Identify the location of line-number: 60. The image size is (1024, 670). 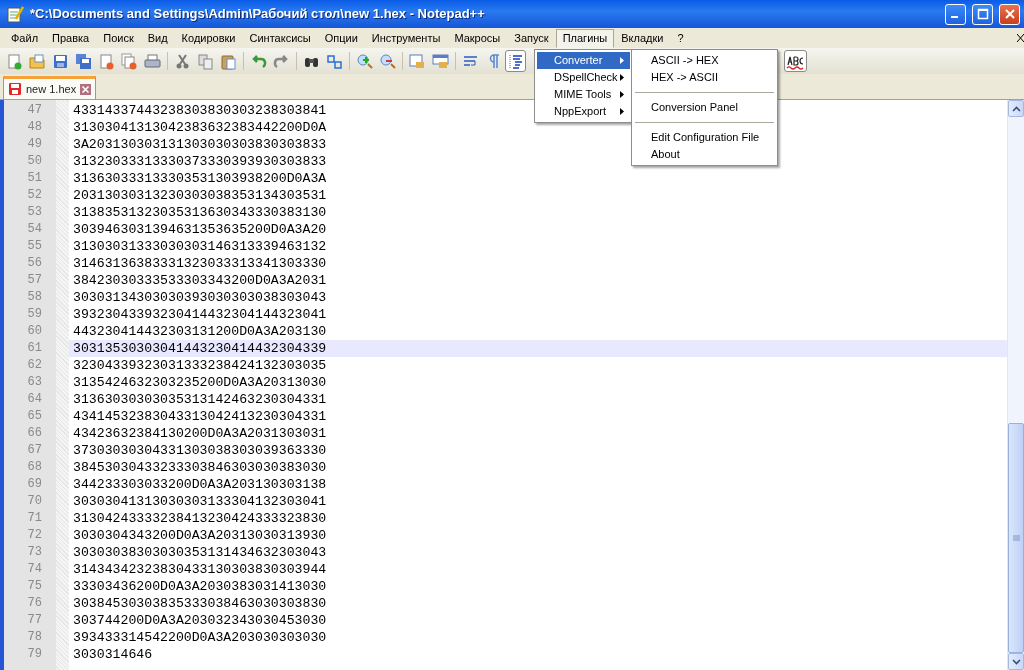
(34, 331).